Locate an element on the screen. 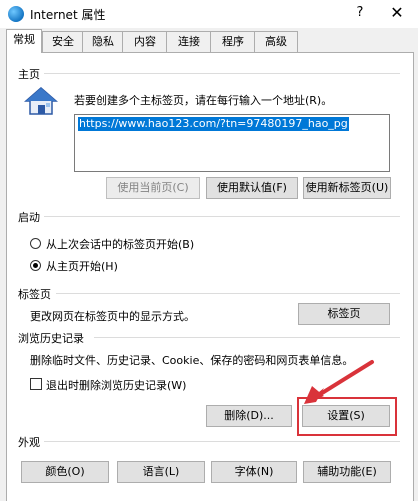  history-separator is located at coordinates (247, 337).